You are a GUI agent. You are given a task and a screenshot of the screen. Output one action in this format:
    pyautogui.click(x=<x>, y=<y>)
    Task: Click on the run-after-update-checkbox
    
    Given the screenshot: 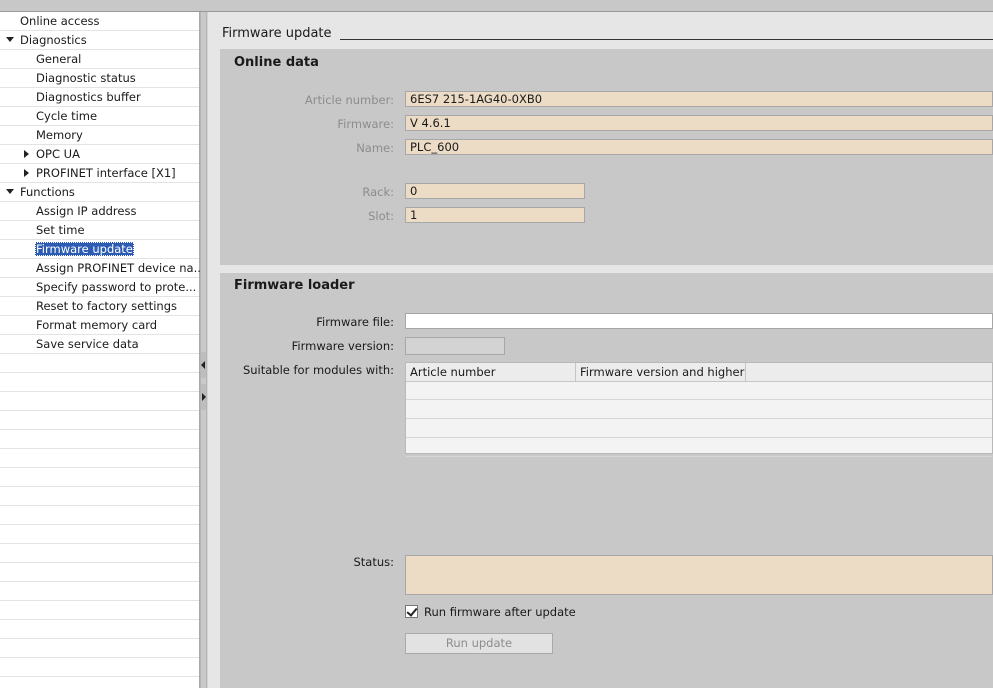 What is the action you would take?
    pyautogui.click(x=411, y=611)
    